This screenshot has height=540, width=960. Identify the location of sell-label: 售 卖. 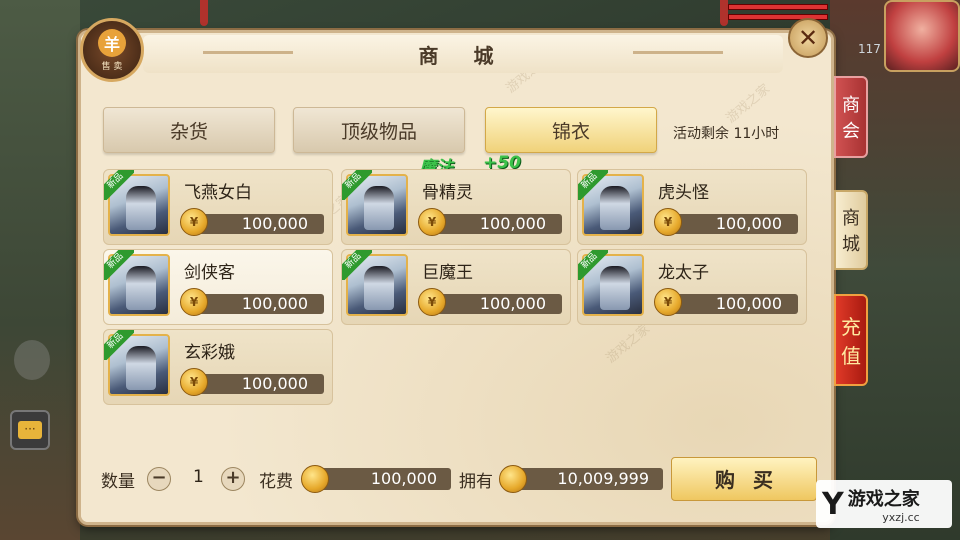
(112, 66).